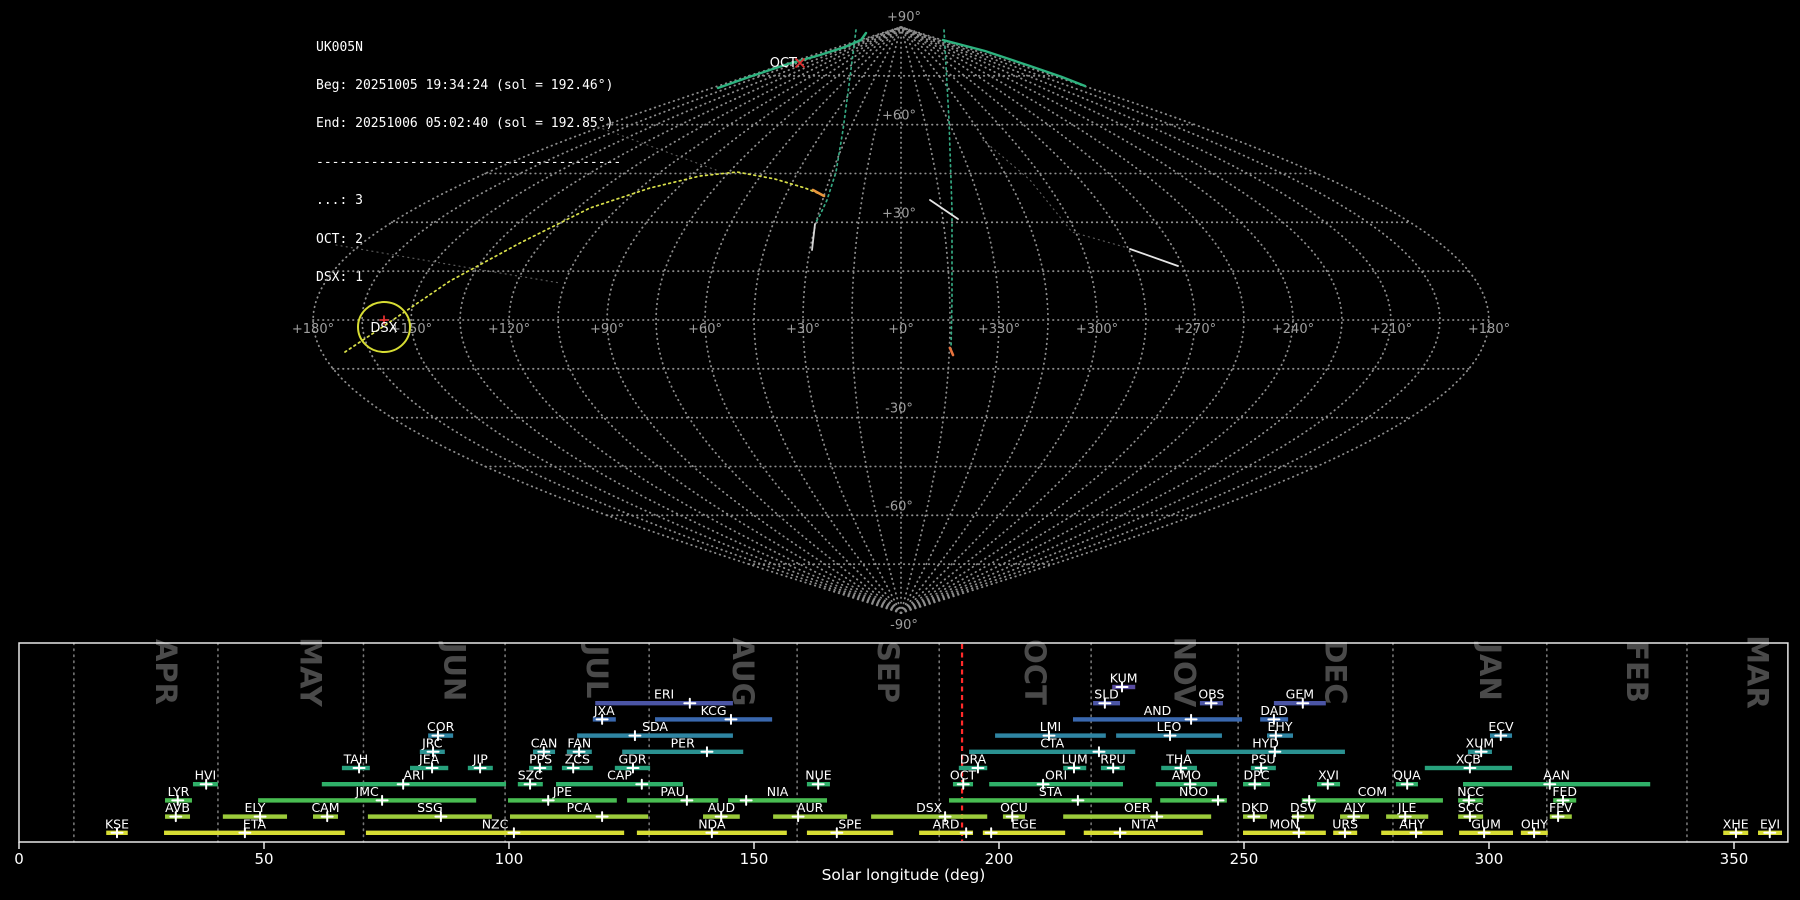 The width and height of the screenshot is (1800, 900). I want to click on ra-label: +90°, so click(607, 329).